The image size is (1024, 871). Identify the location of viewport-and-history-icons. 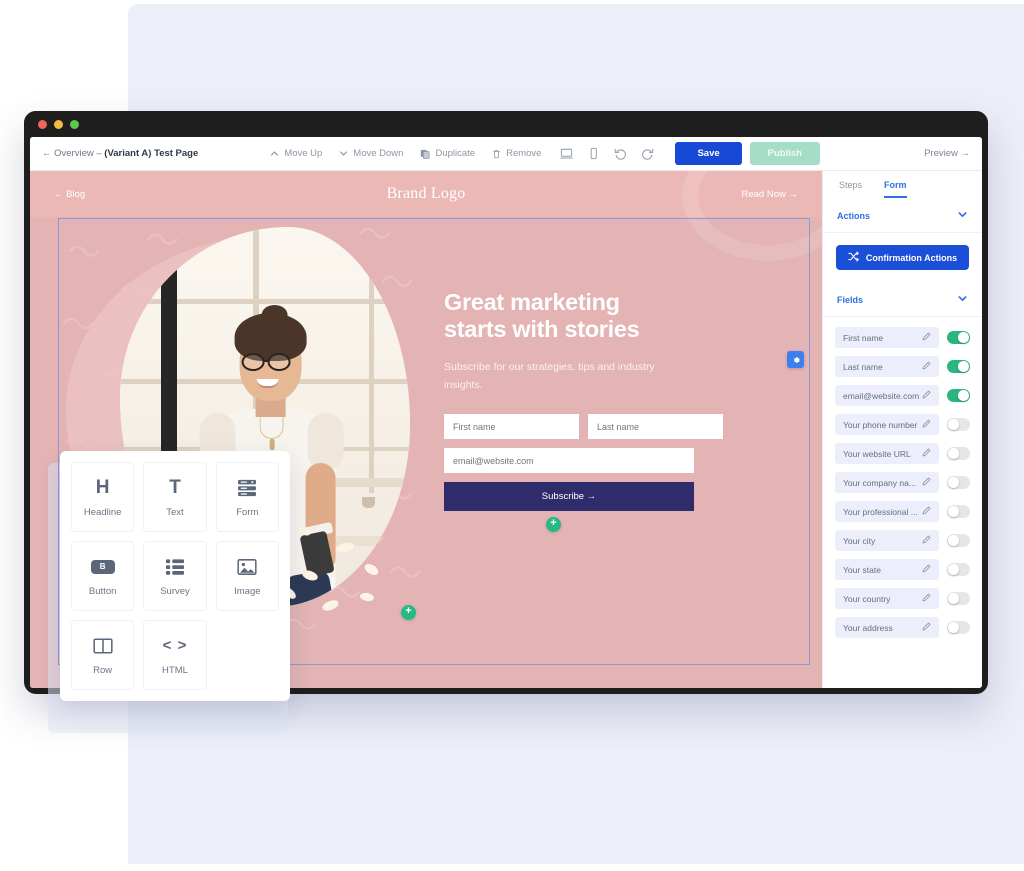
(607, 153).